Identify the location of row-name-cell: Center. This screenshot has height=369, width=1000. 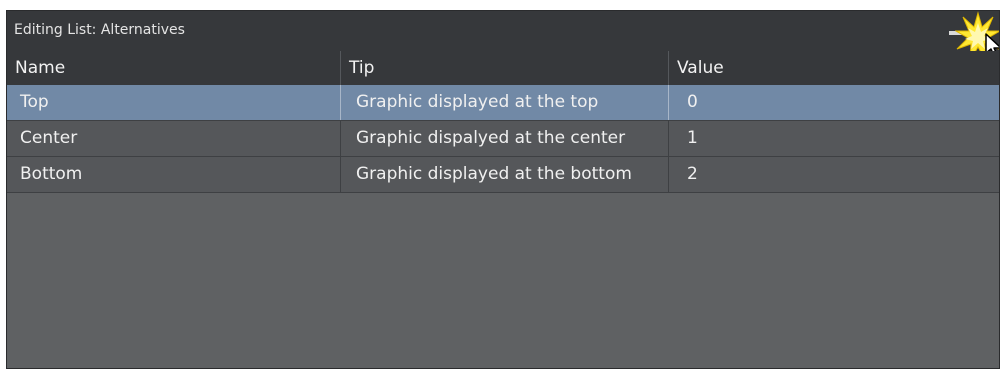
(173, 138).